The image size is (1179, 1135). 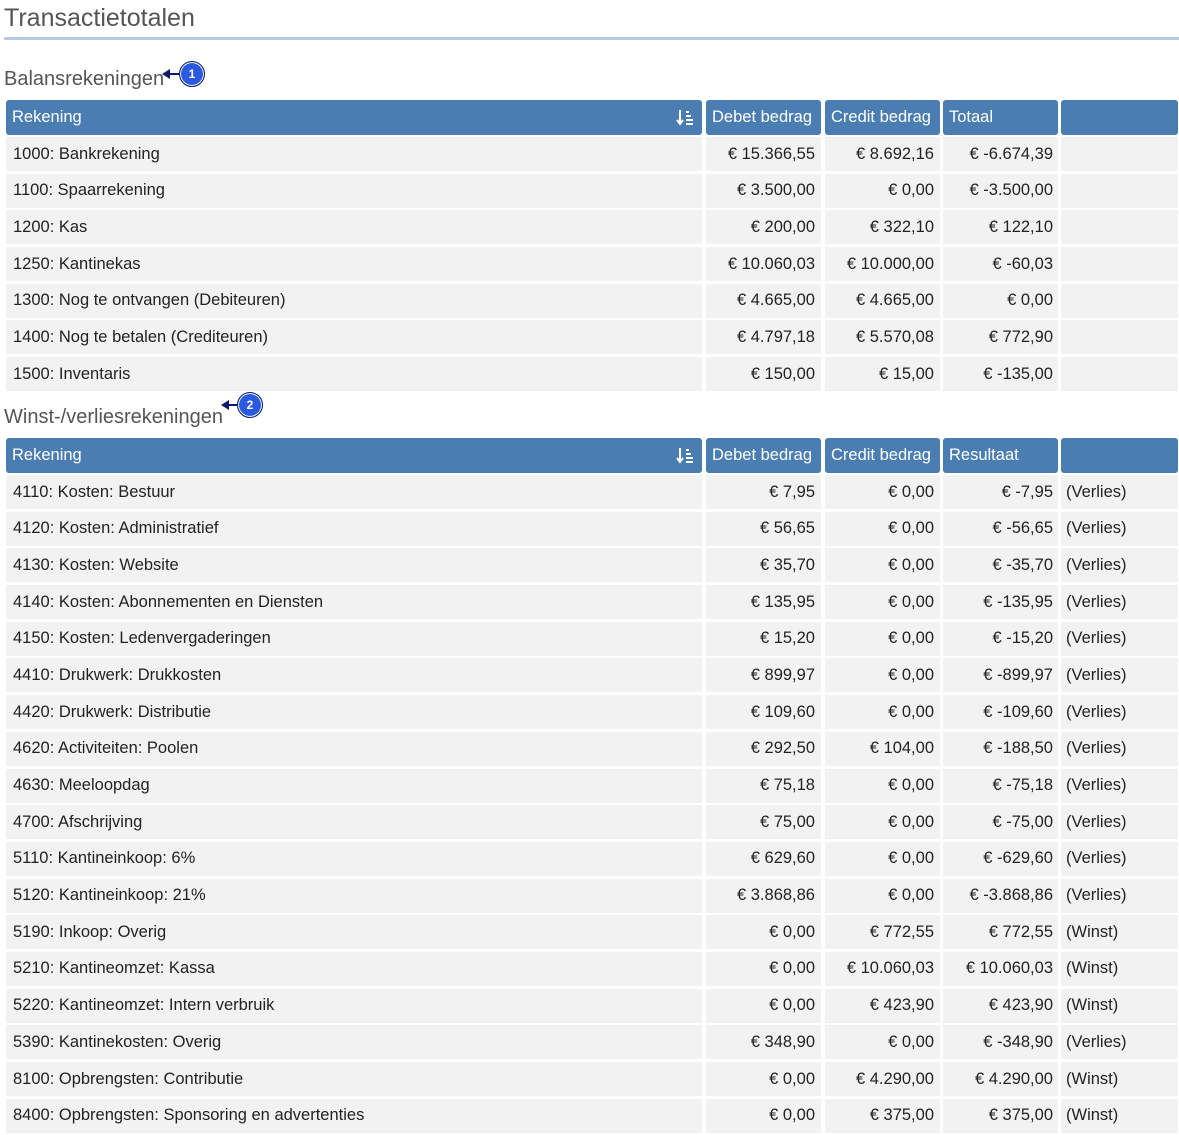 What do you see at coordinates (763, 748) in the screenshot?
I see `debit-cell: € 292,50` at bounding box center [763, 748].